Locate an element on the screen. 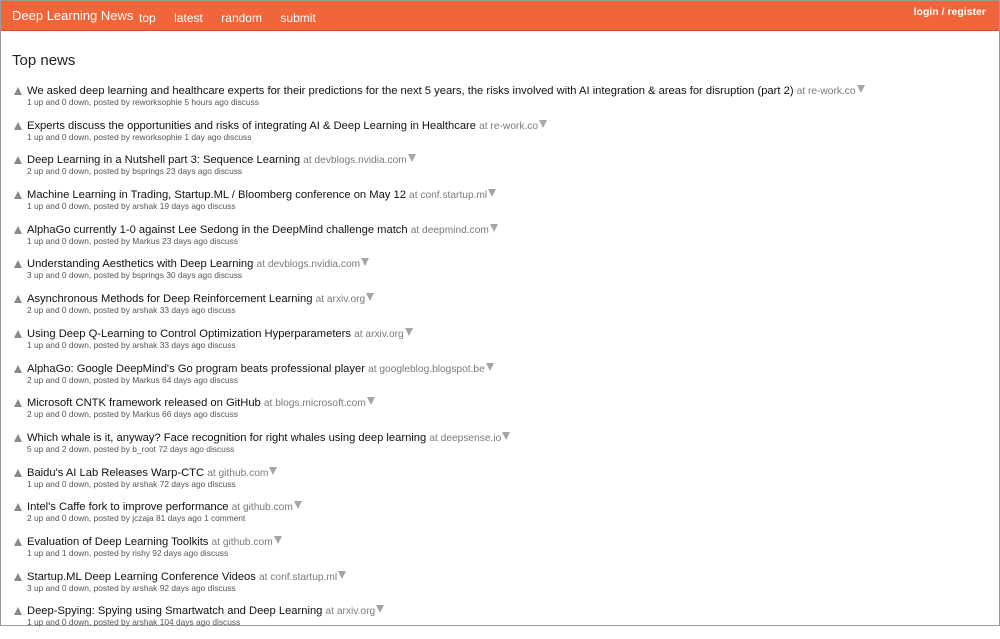 The image size is (1000, 639). login-register-link: login / register is located at coordinates (950, 12).